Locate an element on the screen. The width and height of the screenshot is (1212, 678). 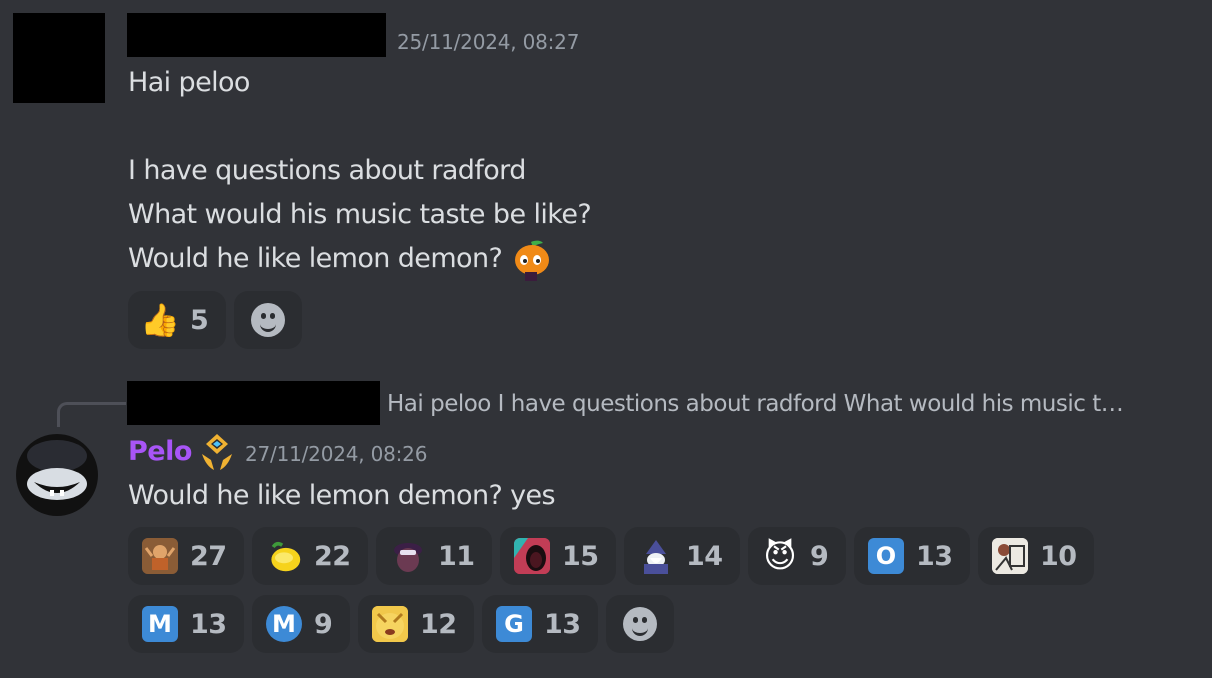
thumbs-up-icon: 👍 is located at coordinates (160, 320).